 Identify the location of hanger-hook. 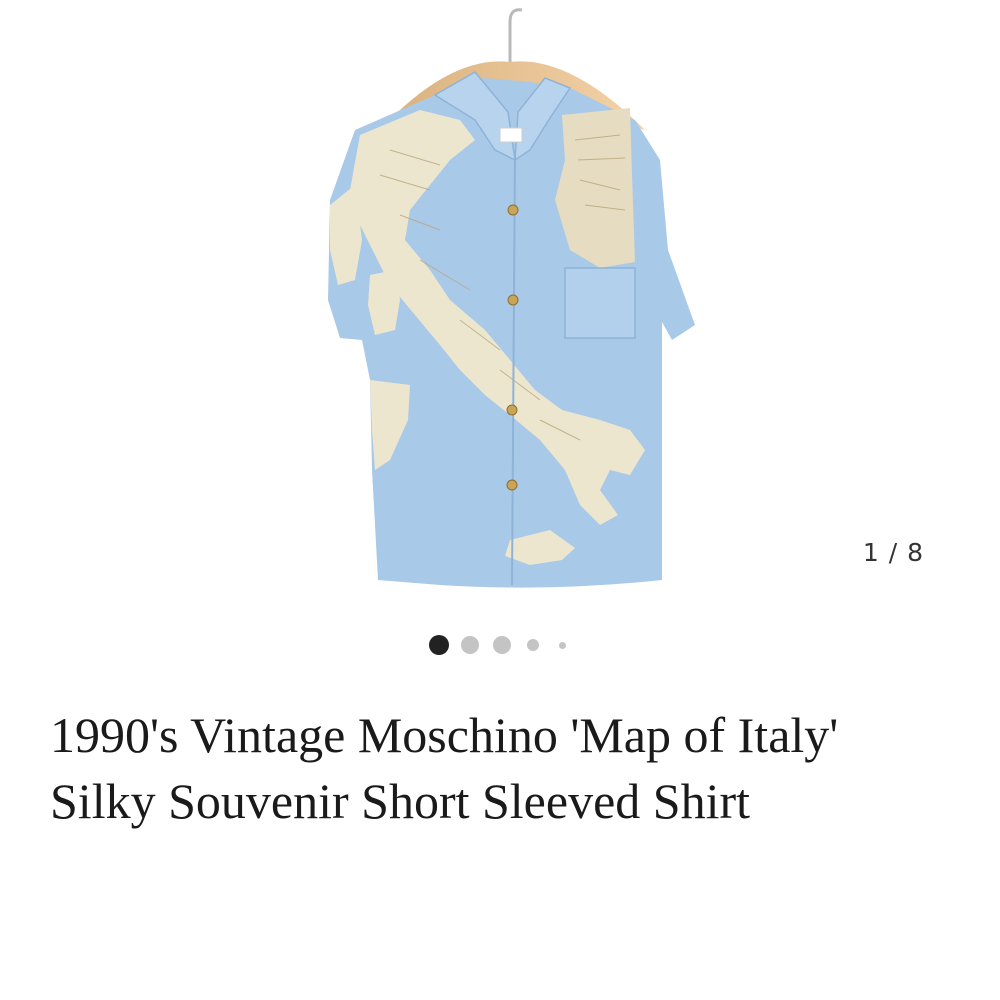
(515, 35).